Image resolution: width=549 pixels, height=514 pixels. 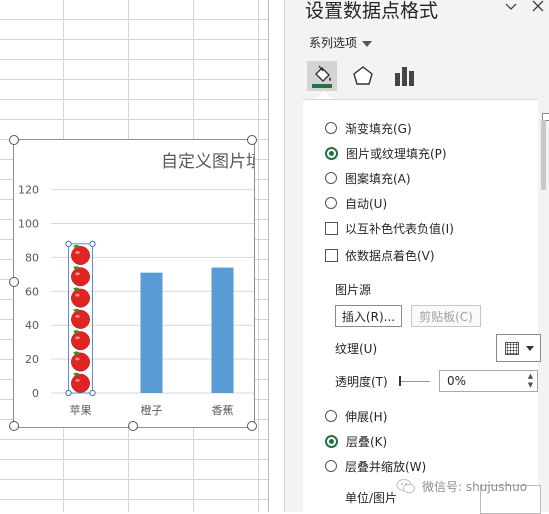 What do you see at coordinates (353, 290) in the screenshot?
I see `picture-source-heading: 图片源` at bounding box center [353, 290].